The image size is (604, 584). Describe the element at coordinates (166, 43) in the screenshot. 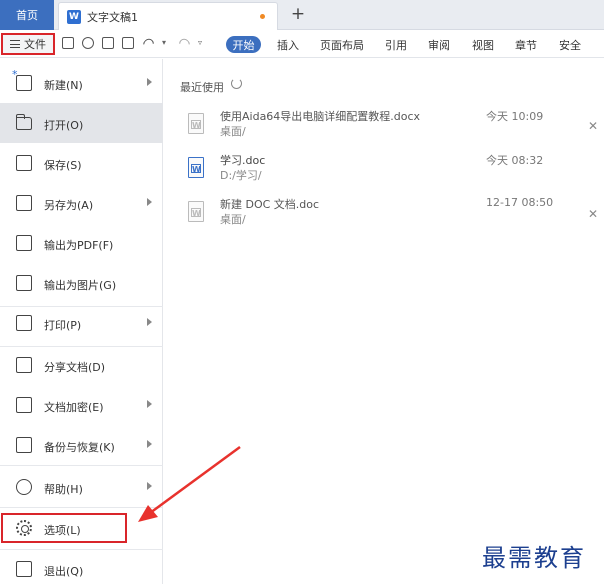

I see `undo-dropdown-icon: ▾` at that location.